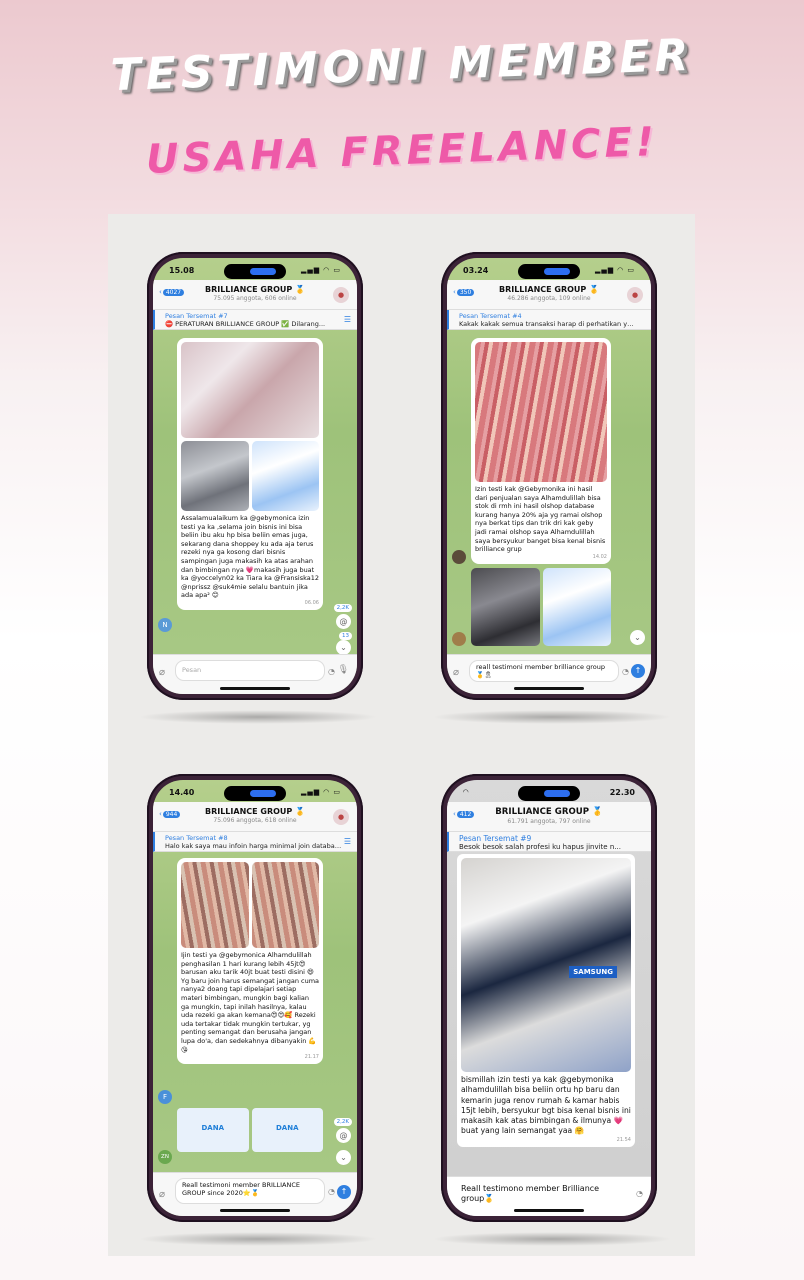  What do you see at coordinates (599, 556) in the screenshot?
I see `message-time: 14.02` at bounding box center [599, 556].